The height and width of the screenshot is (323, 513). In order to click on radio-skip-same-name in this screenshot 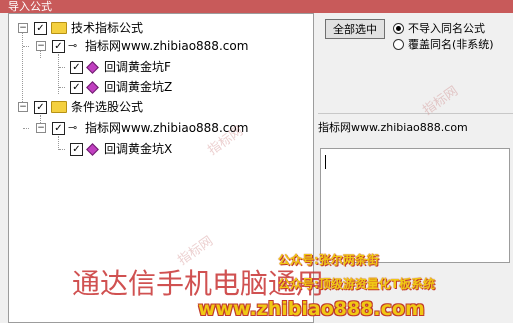, I will do `click(398, 28)`.